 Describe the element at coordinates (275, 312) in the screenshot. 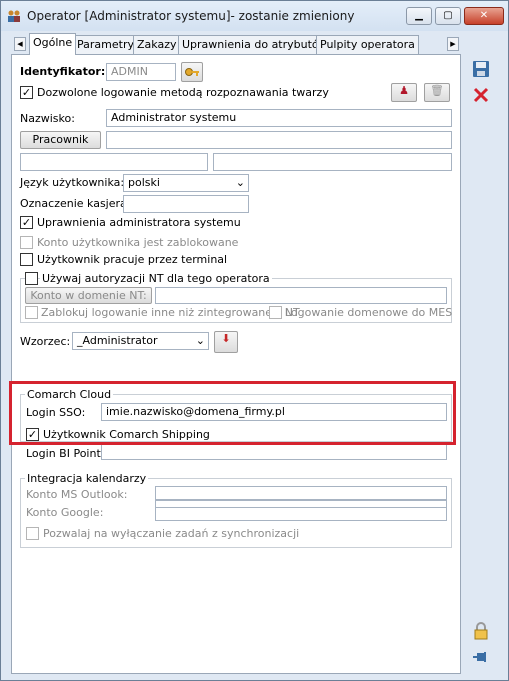

I see `nt-domain-login-checkbox` at that location.